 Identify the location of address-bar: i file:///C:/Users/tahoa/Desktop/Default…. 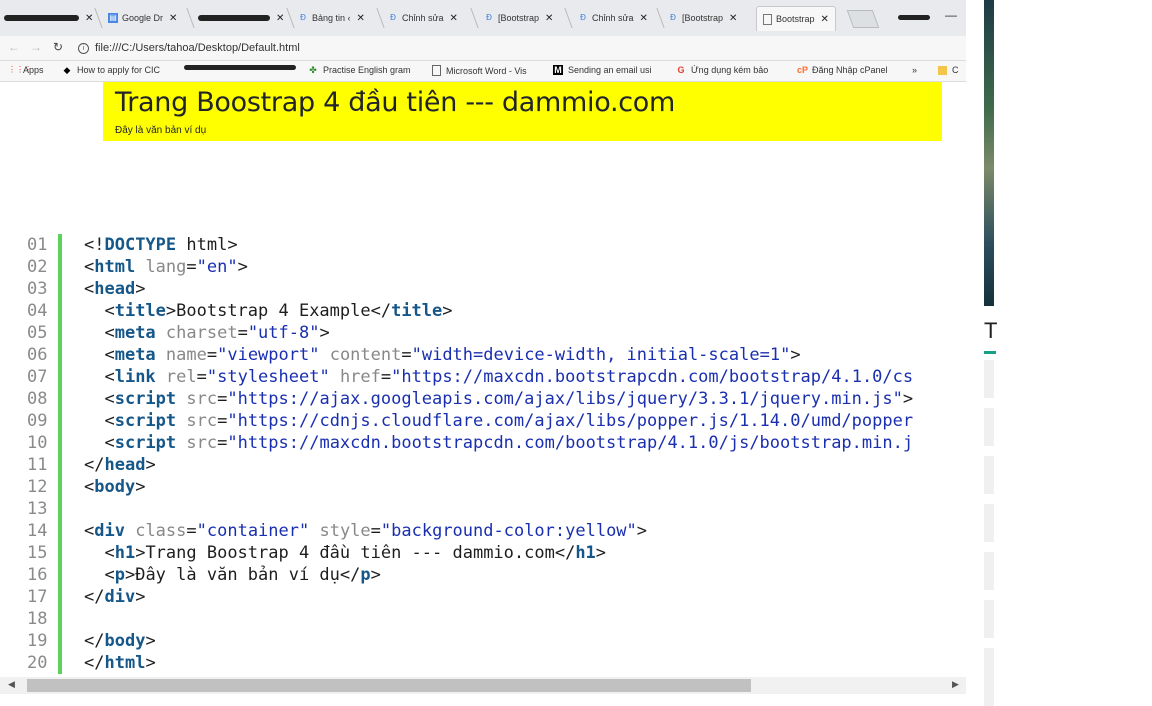
(518, 48).